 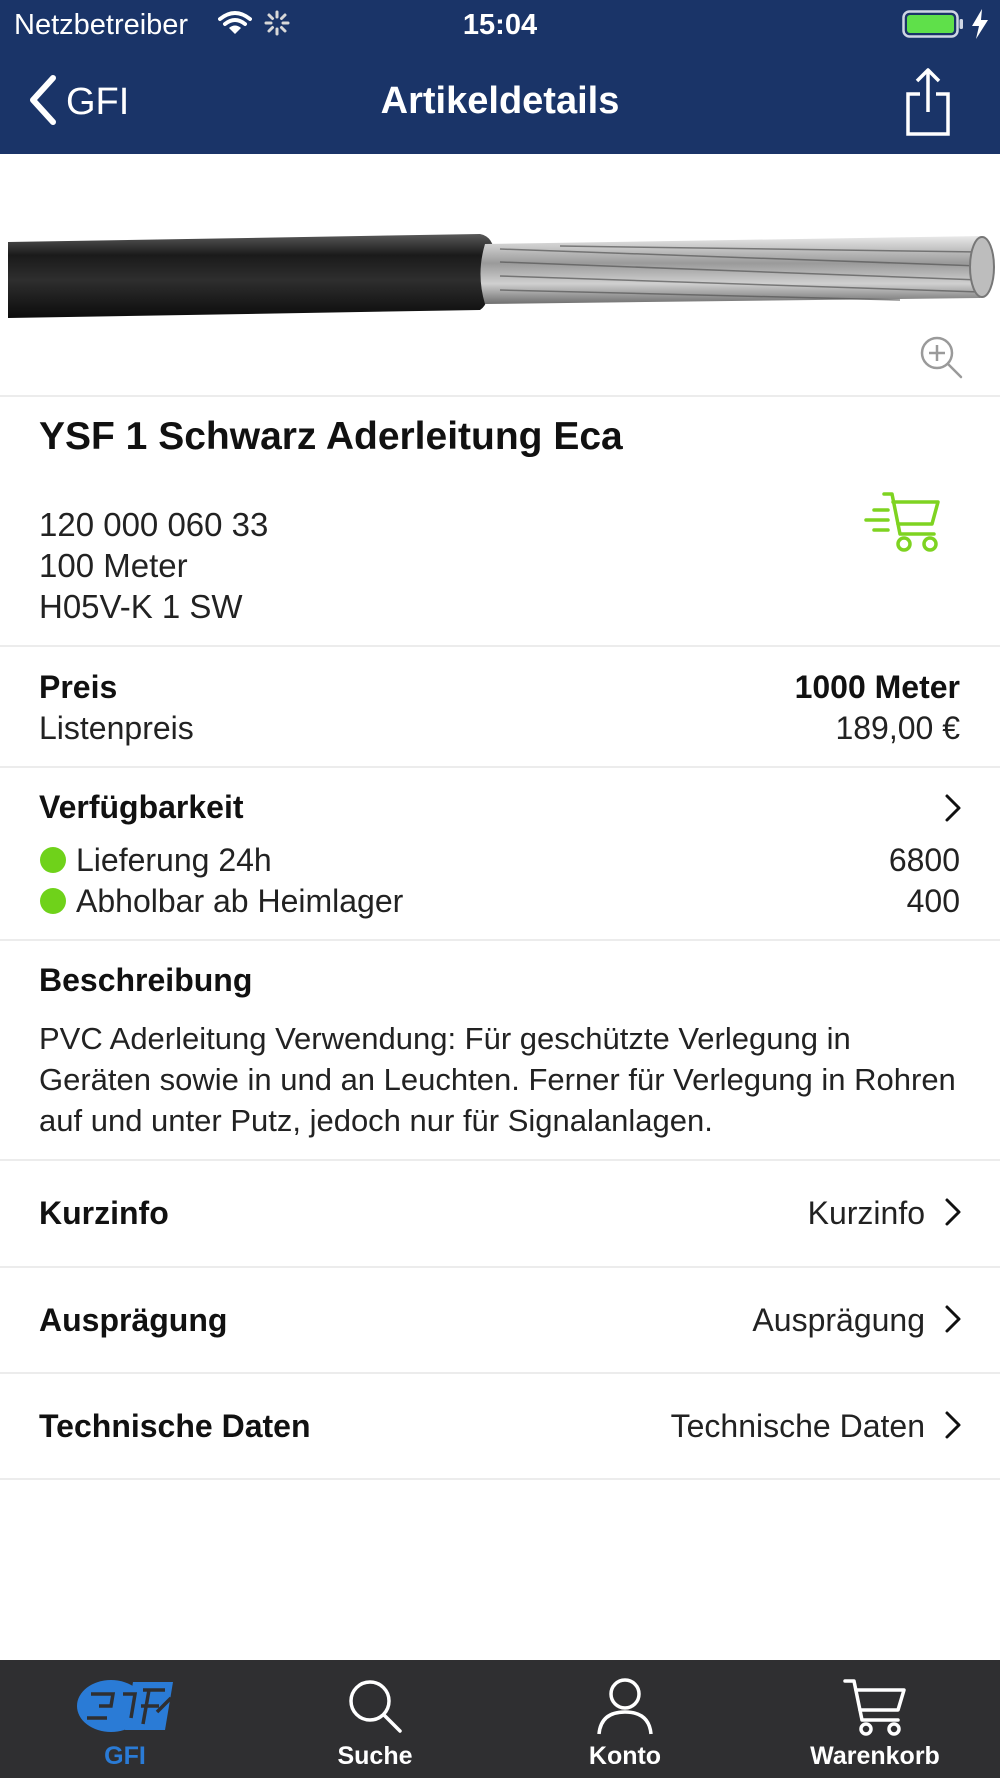 What do you see at coordinates (240, 901) in the screenshot?
I see `availability-item-label: Abholbar ab Heimlager` at bounding box center [240, 901].